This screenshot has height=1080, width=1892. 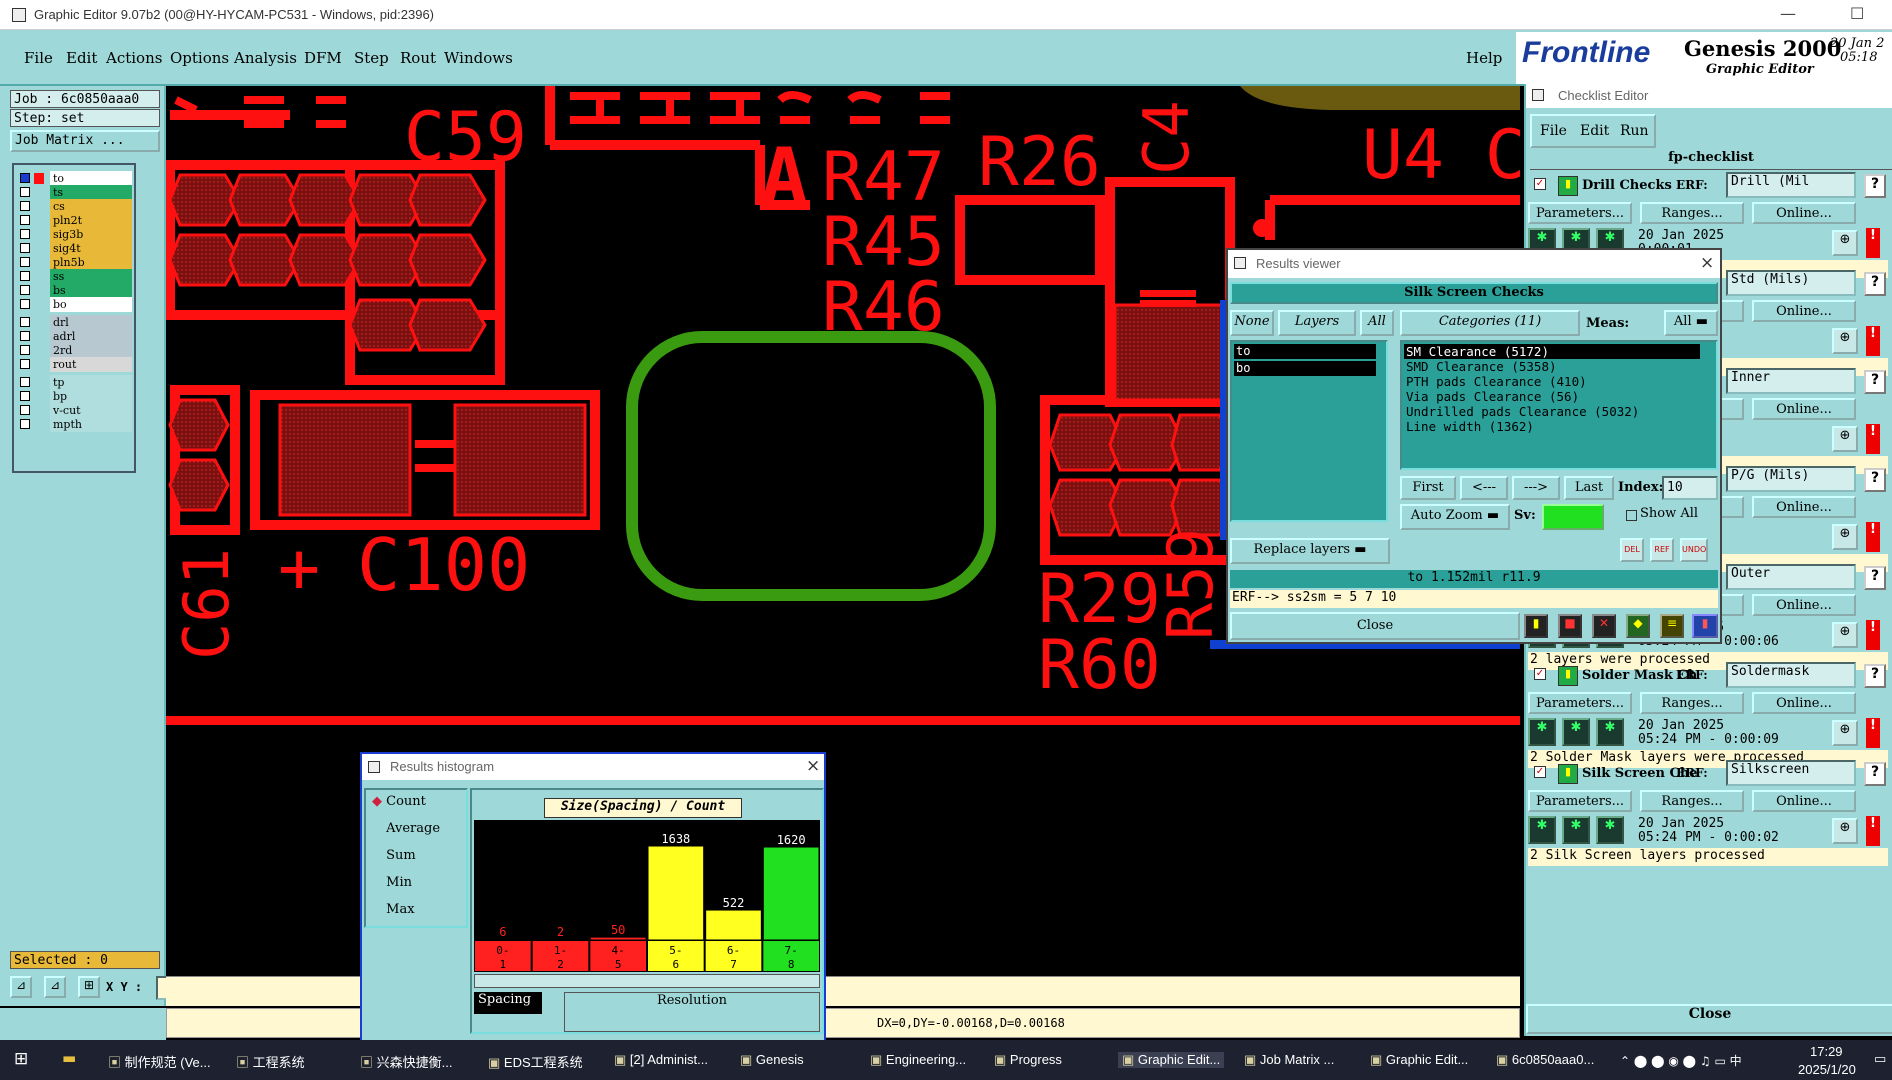 What do you see at coordinates (75, 234) in the screenshot?
I see `layer-row-sig3b: sig3b` at bounding box center [75, 234].